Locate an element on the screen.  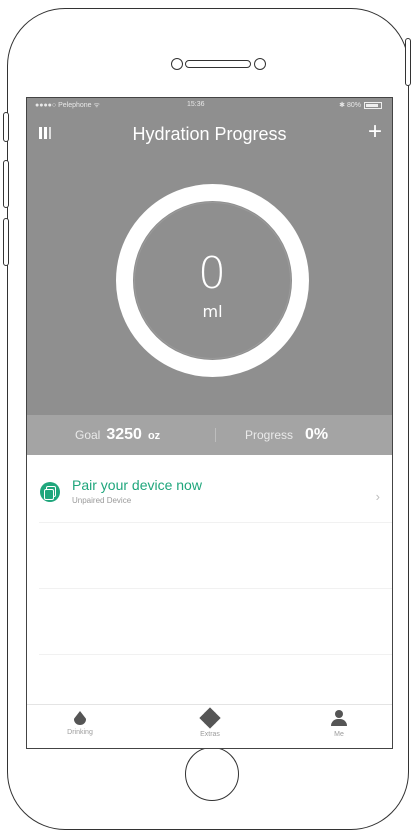
progress-value: 0% is located at coordinates (317, 434).